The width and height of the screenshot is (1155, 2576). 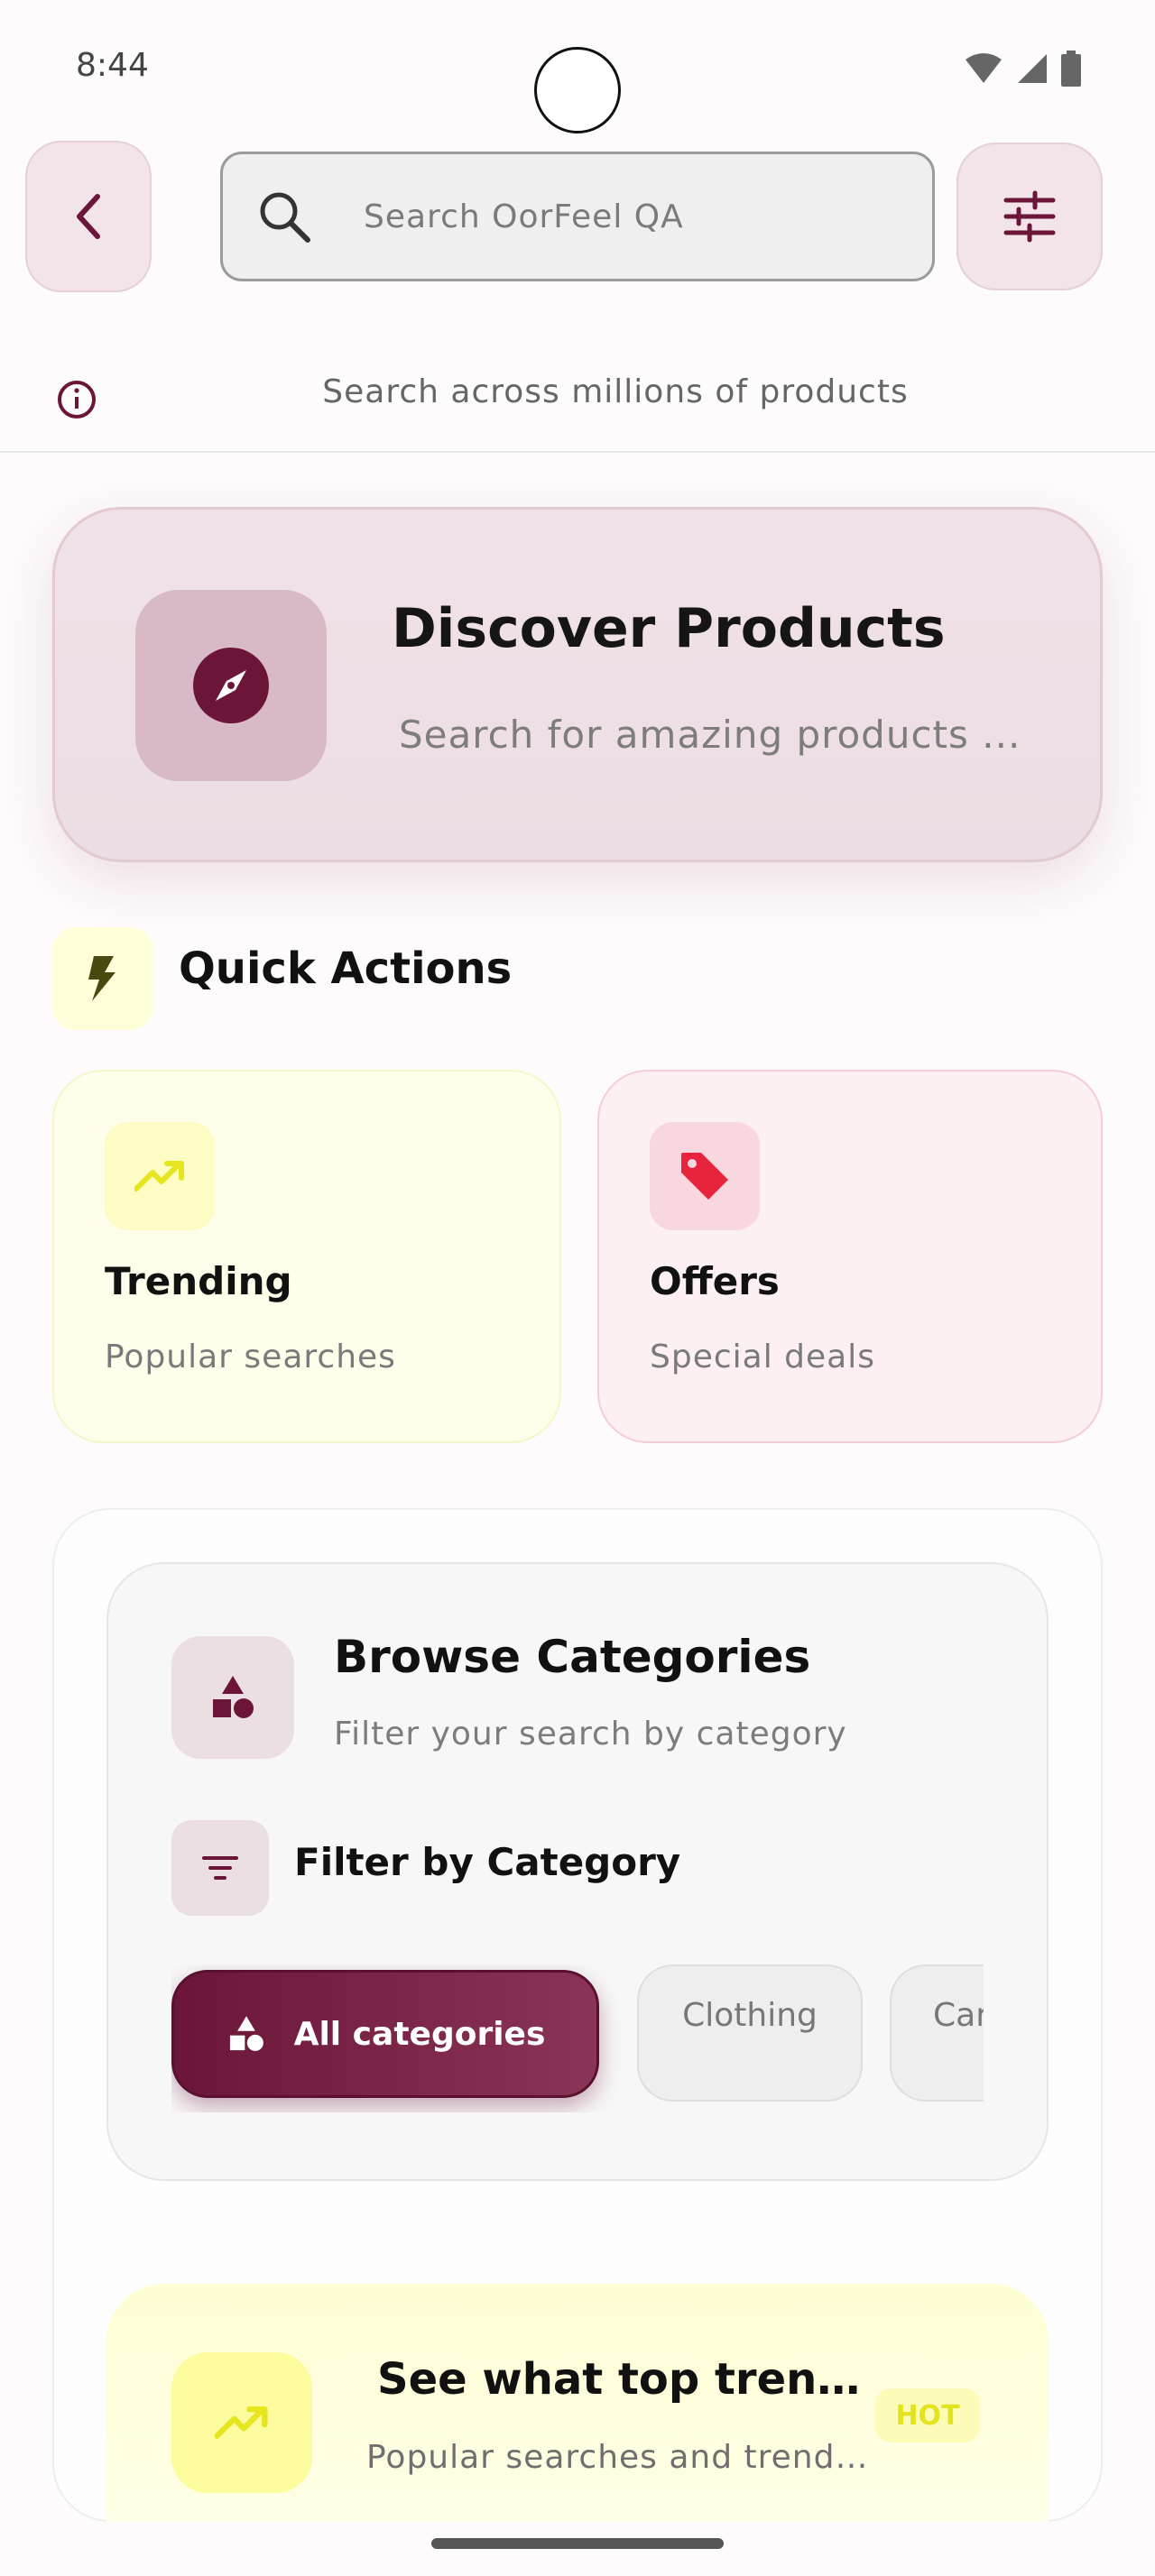 I want to click on browse-categories-title: Browse Categories, so click(x=572, y=1657).